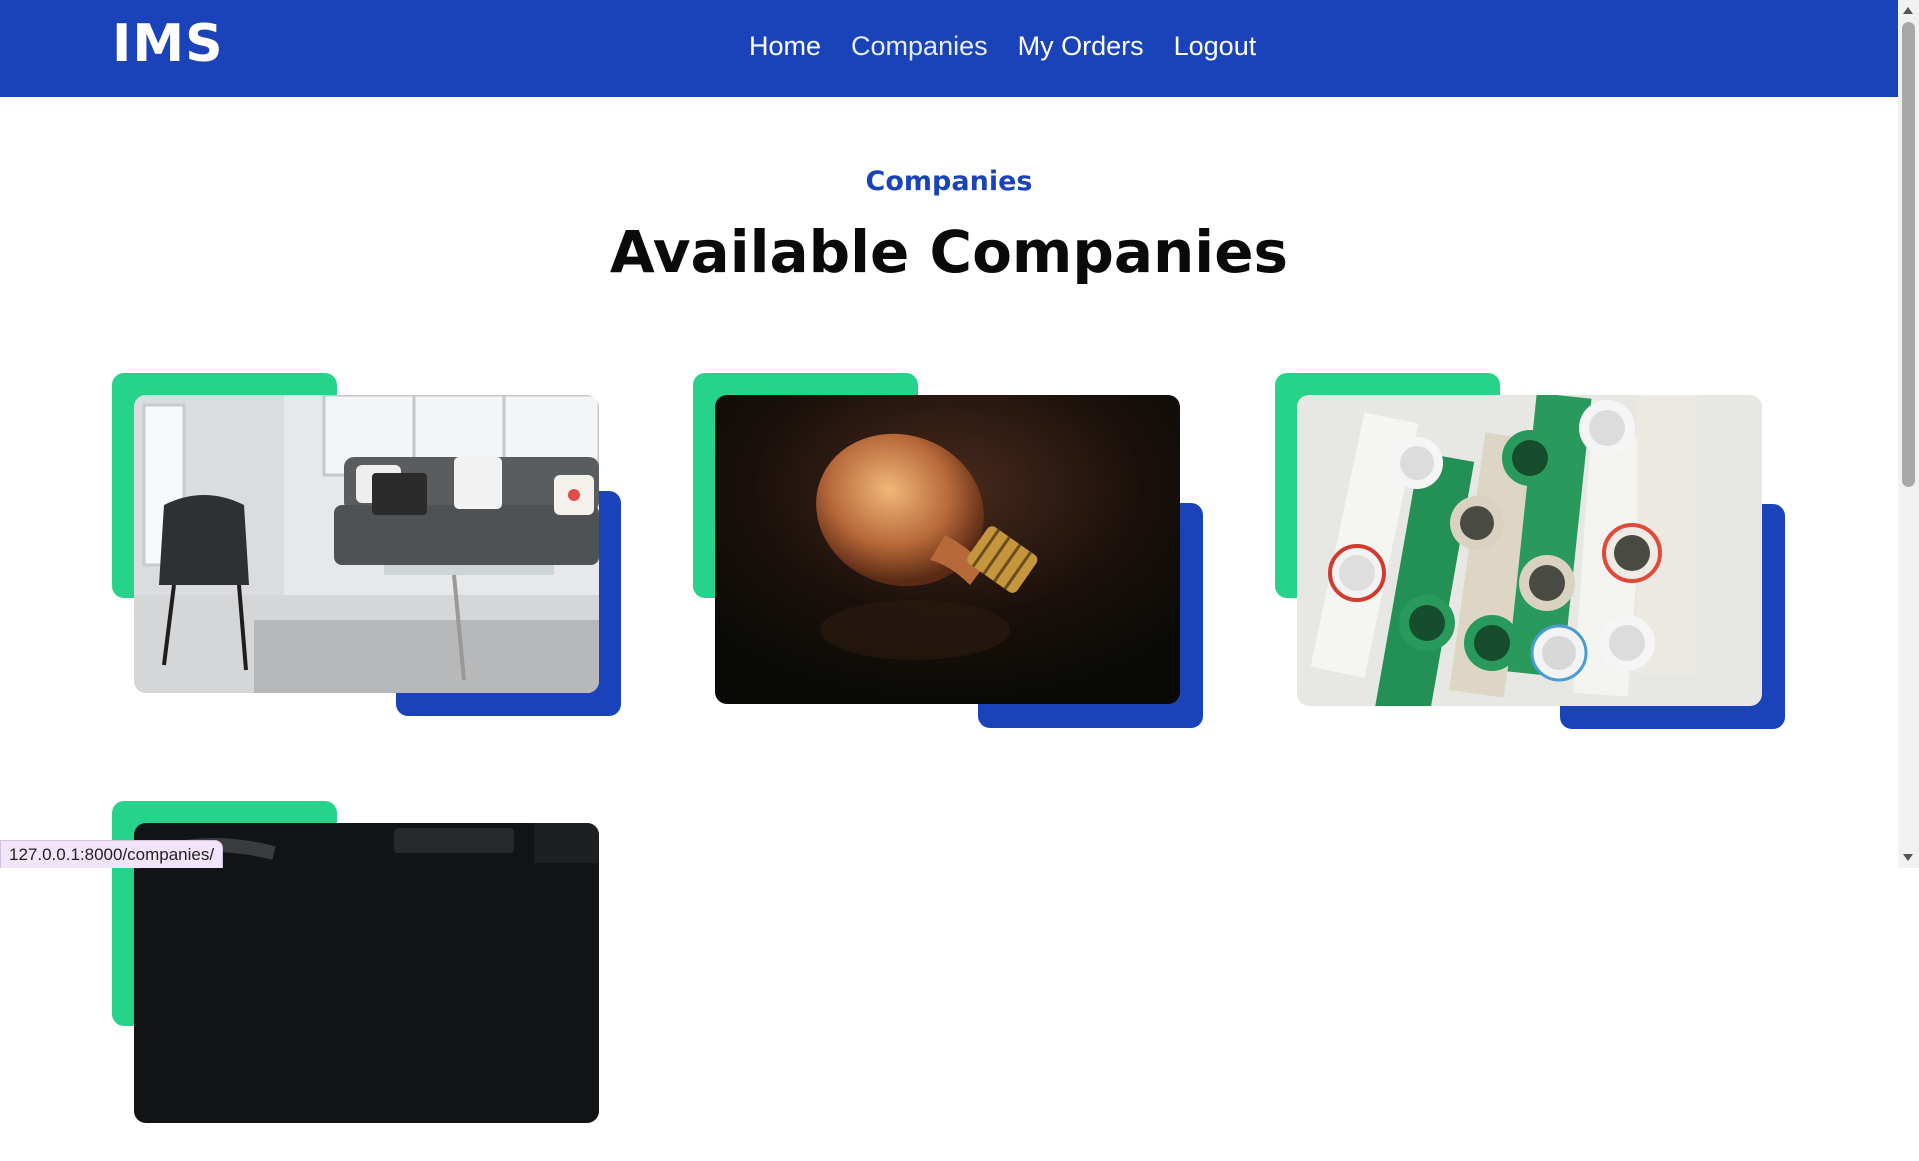 This screenshot has width=1919, height=1161. I want to click on scrollbar-thumb, so click(1908, 254).